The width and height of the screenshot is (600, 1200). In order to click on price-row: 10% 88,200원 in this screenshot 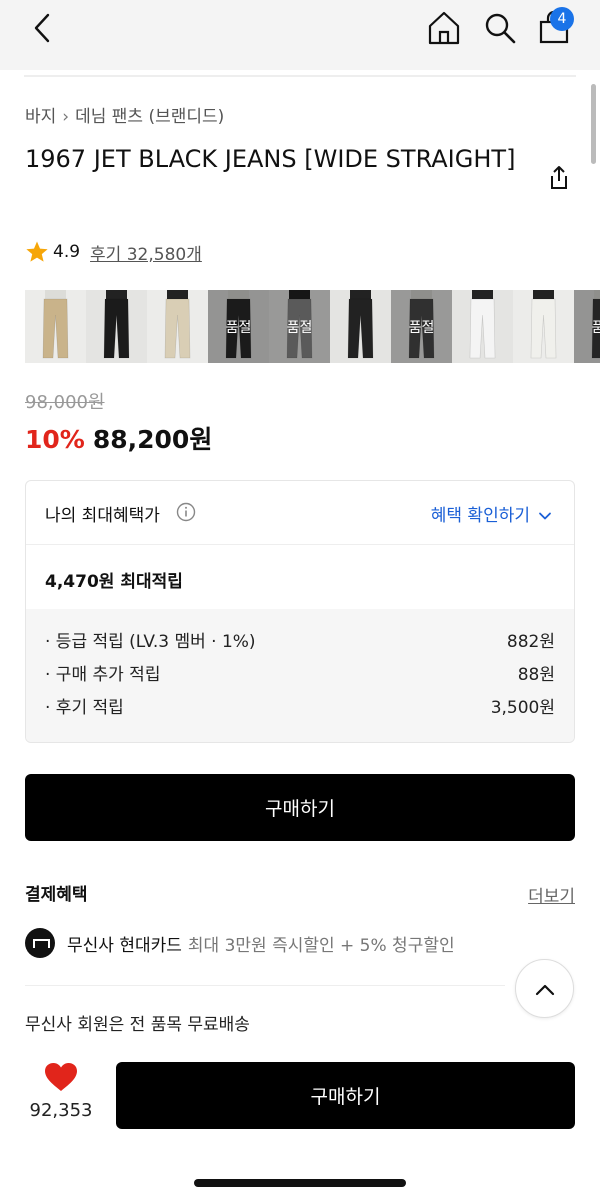, I will do `click(118, 438)`.